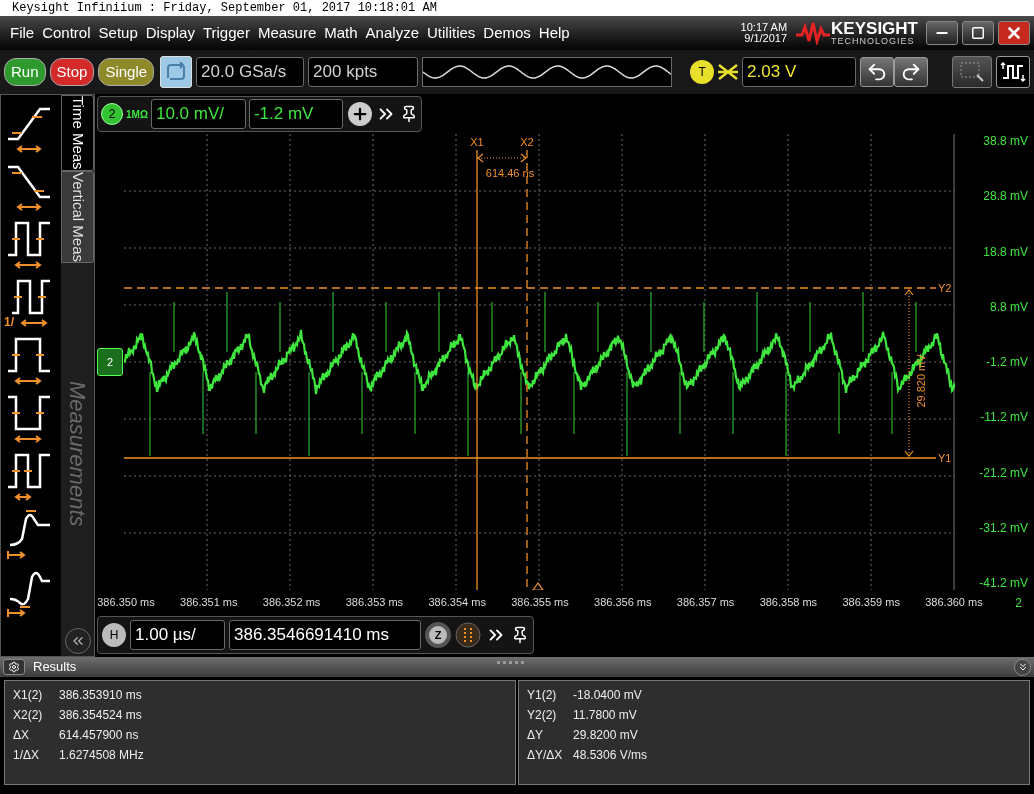 The height and width of the screenshot is (794, 1034). What do you see at coordinates (1007, 362) in the screenshot?
I see `y-axis-label: -1.2 mV` at bounding box center [1007, 362].